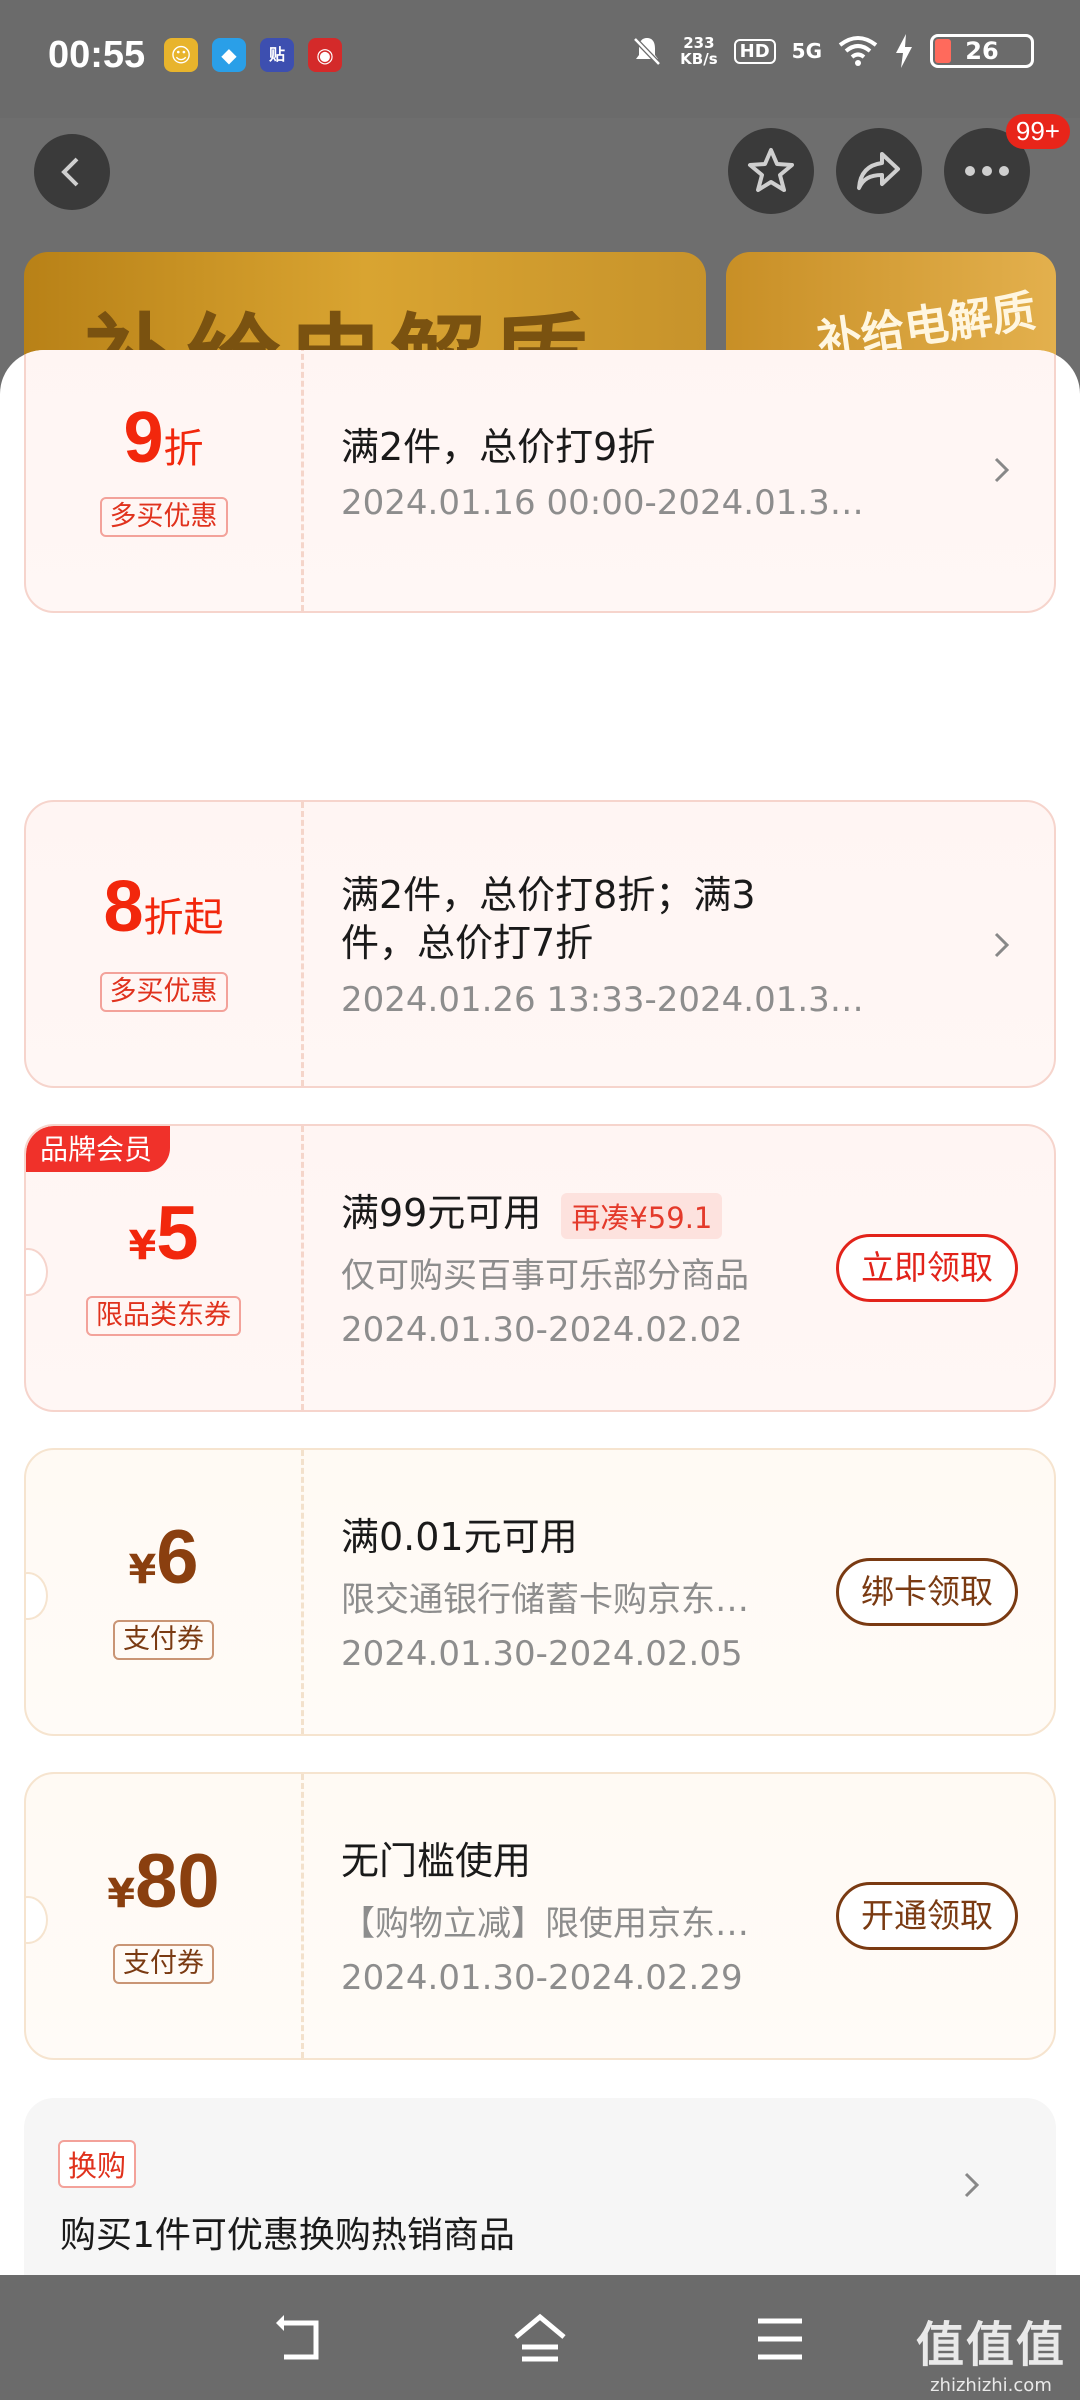 The image size is (1080, 2400). What do you see at coordinates (163, 1316) in the screenshot?
I see `coupon-tag: 限品类东券` at bounding box center [163, 1316].